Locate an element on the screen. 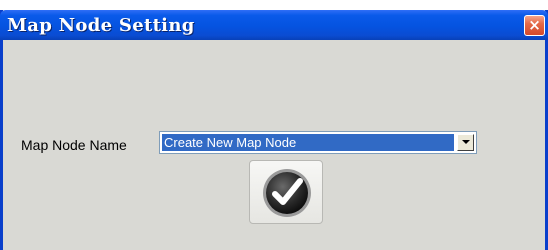 This screenshot has width=548, height=250. window-title: Map Node Setting is located at coordinates (101, 25).